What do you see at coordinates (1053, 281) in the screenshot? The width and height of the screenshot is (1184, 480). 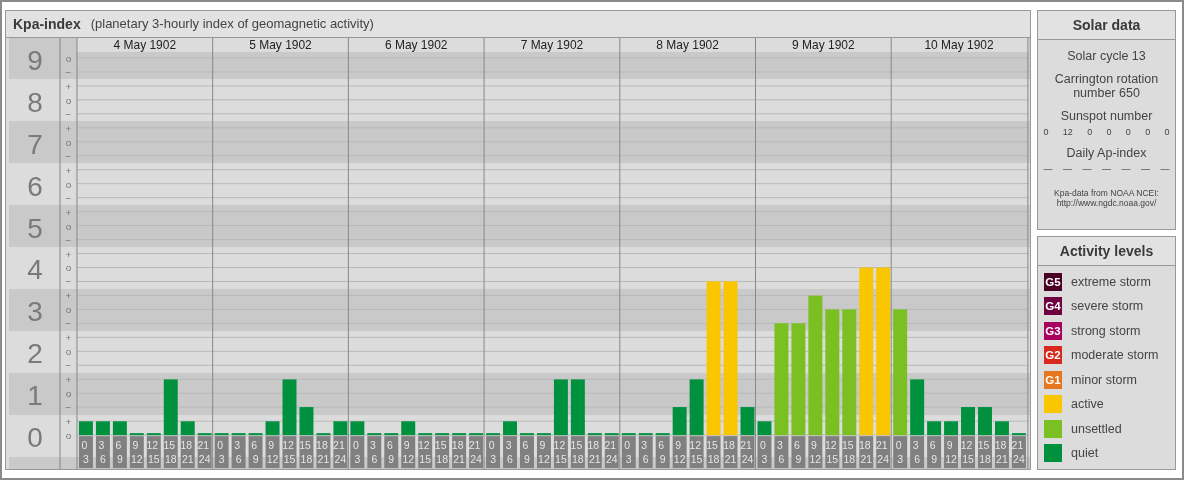 I see `storm-badge: G5` at bounding box center [1053, 281].